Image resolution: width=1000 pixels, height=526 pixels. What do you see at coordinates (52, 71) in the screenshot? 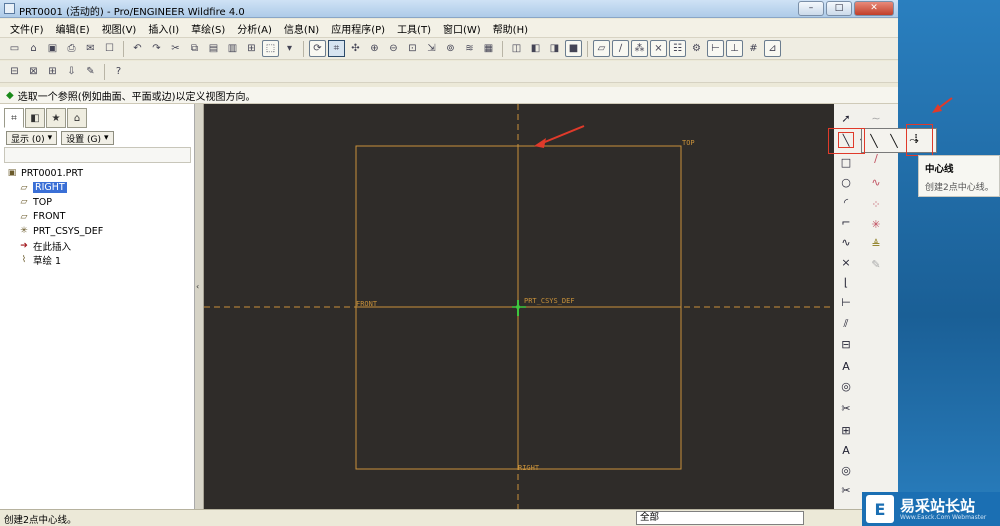
I see `family-table-icon: ⊞` at bounding box center [52, 71].